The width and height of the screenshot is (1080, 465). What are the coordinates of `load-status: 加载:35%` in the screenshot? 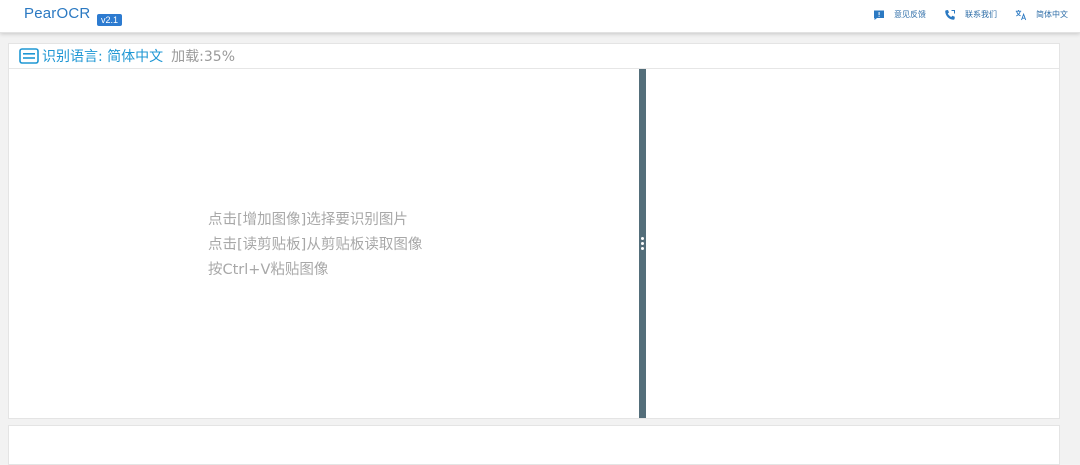 It's located at (203, 57).